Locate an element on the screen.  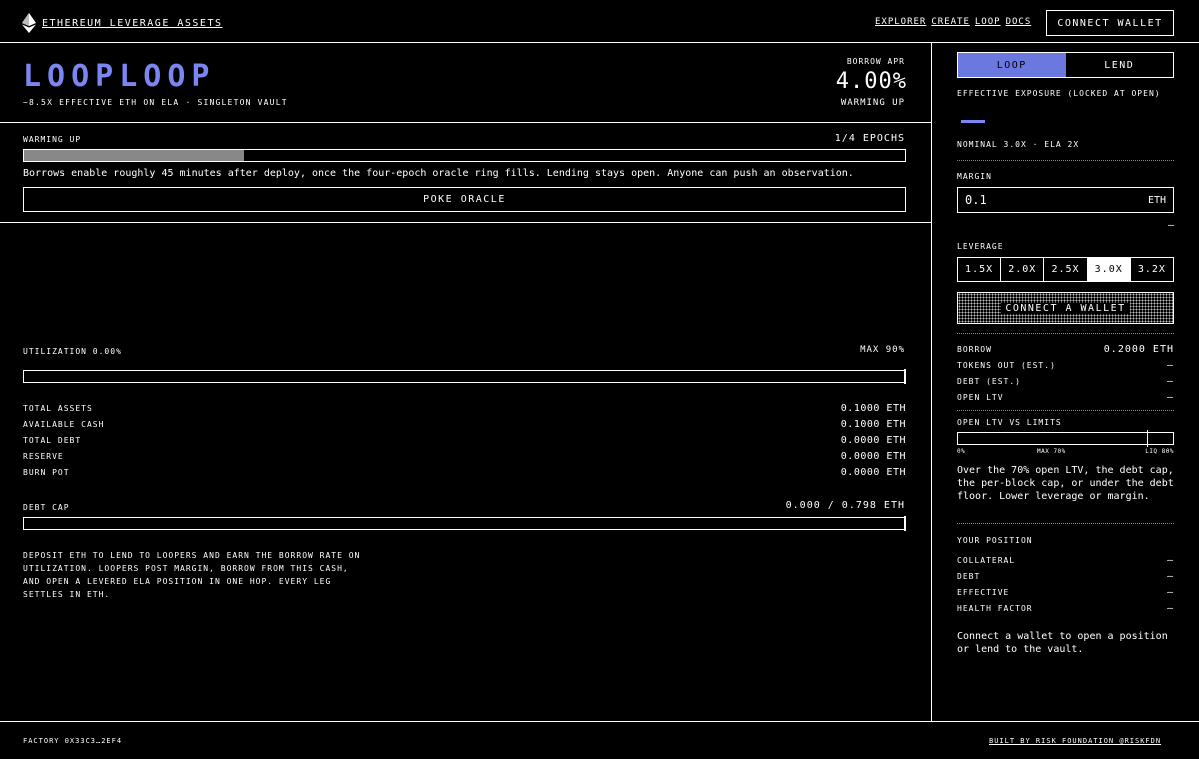
borrow-apr-label: BORROW APR is located at coordinates (875, 61).